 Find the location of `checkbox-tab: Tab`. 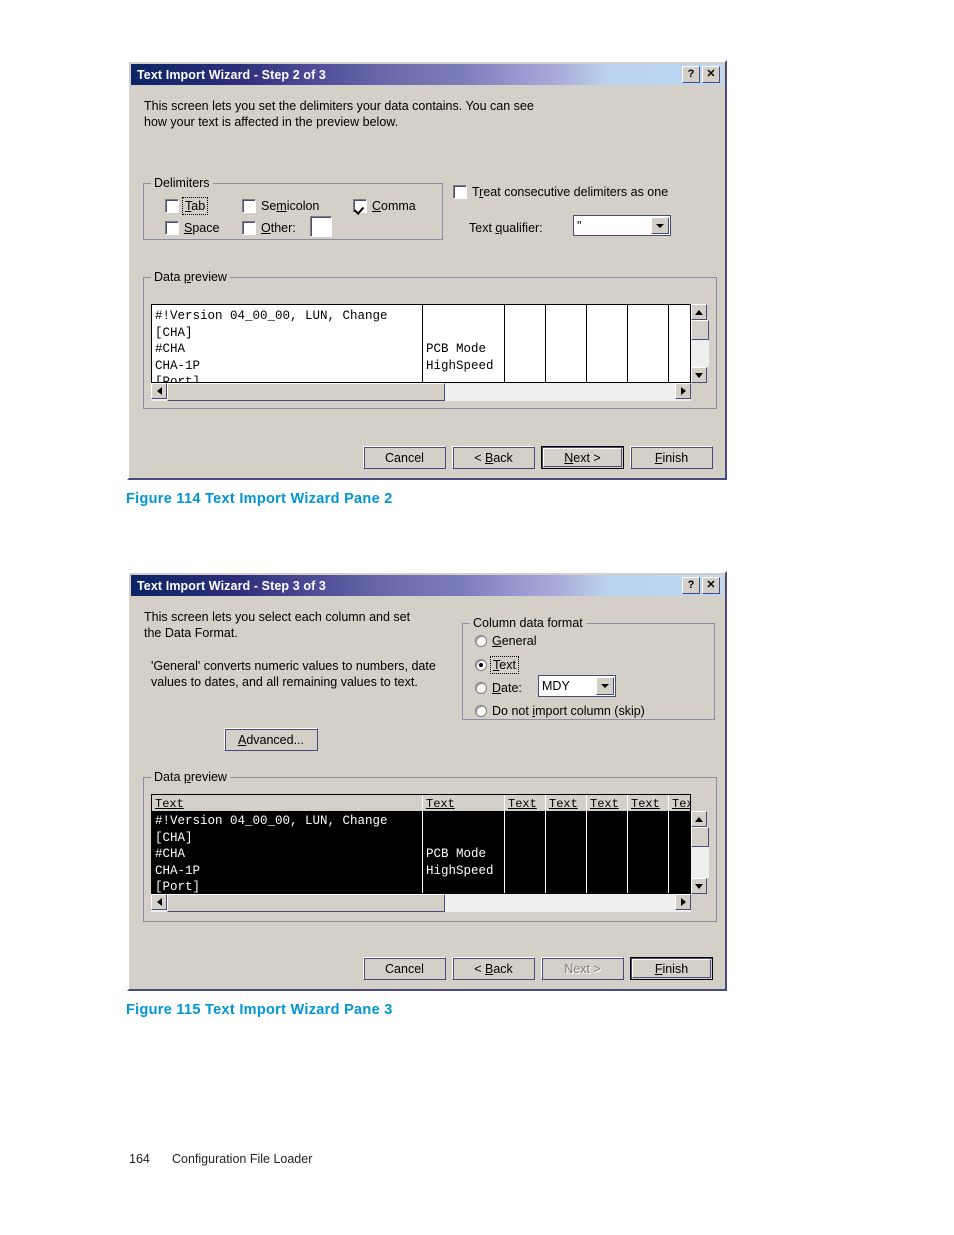

checkbox-tab: Tab is located at coordinates (187, 206).